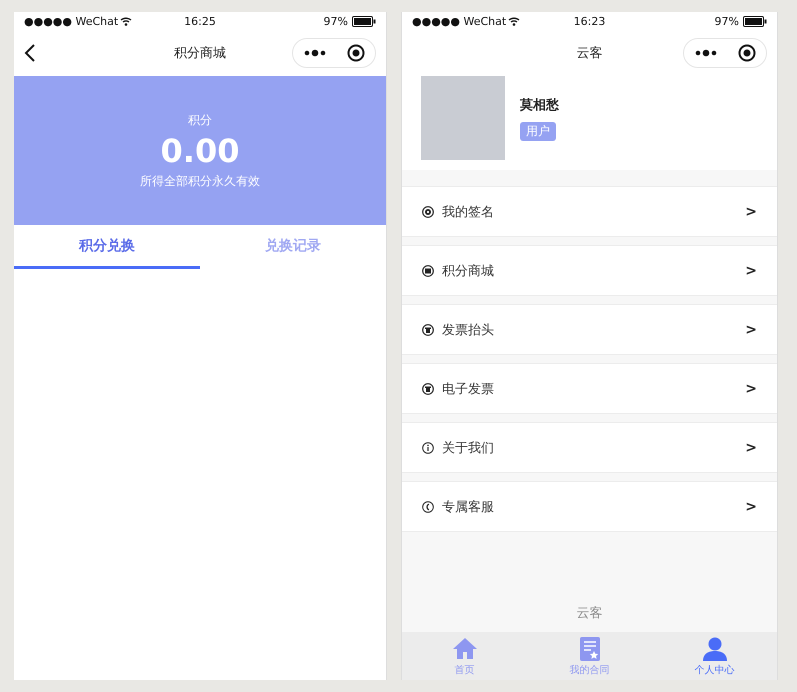  I want to click on person-icon, so click(715, 649).